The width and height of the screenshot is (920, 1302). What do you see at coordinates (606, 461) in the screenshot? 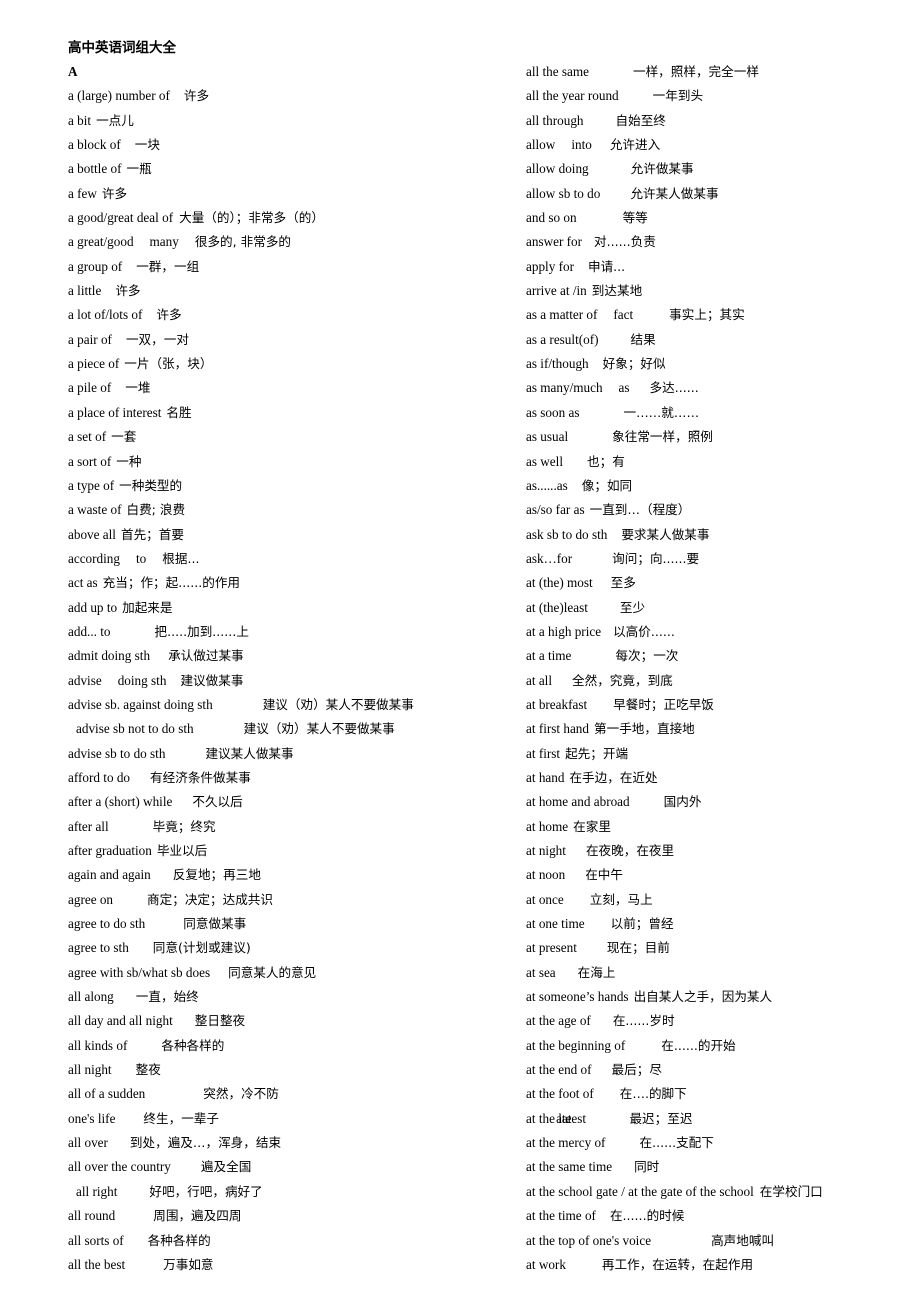
I see `phrase-gloss: 也；有` at bounding box center [606, 461].